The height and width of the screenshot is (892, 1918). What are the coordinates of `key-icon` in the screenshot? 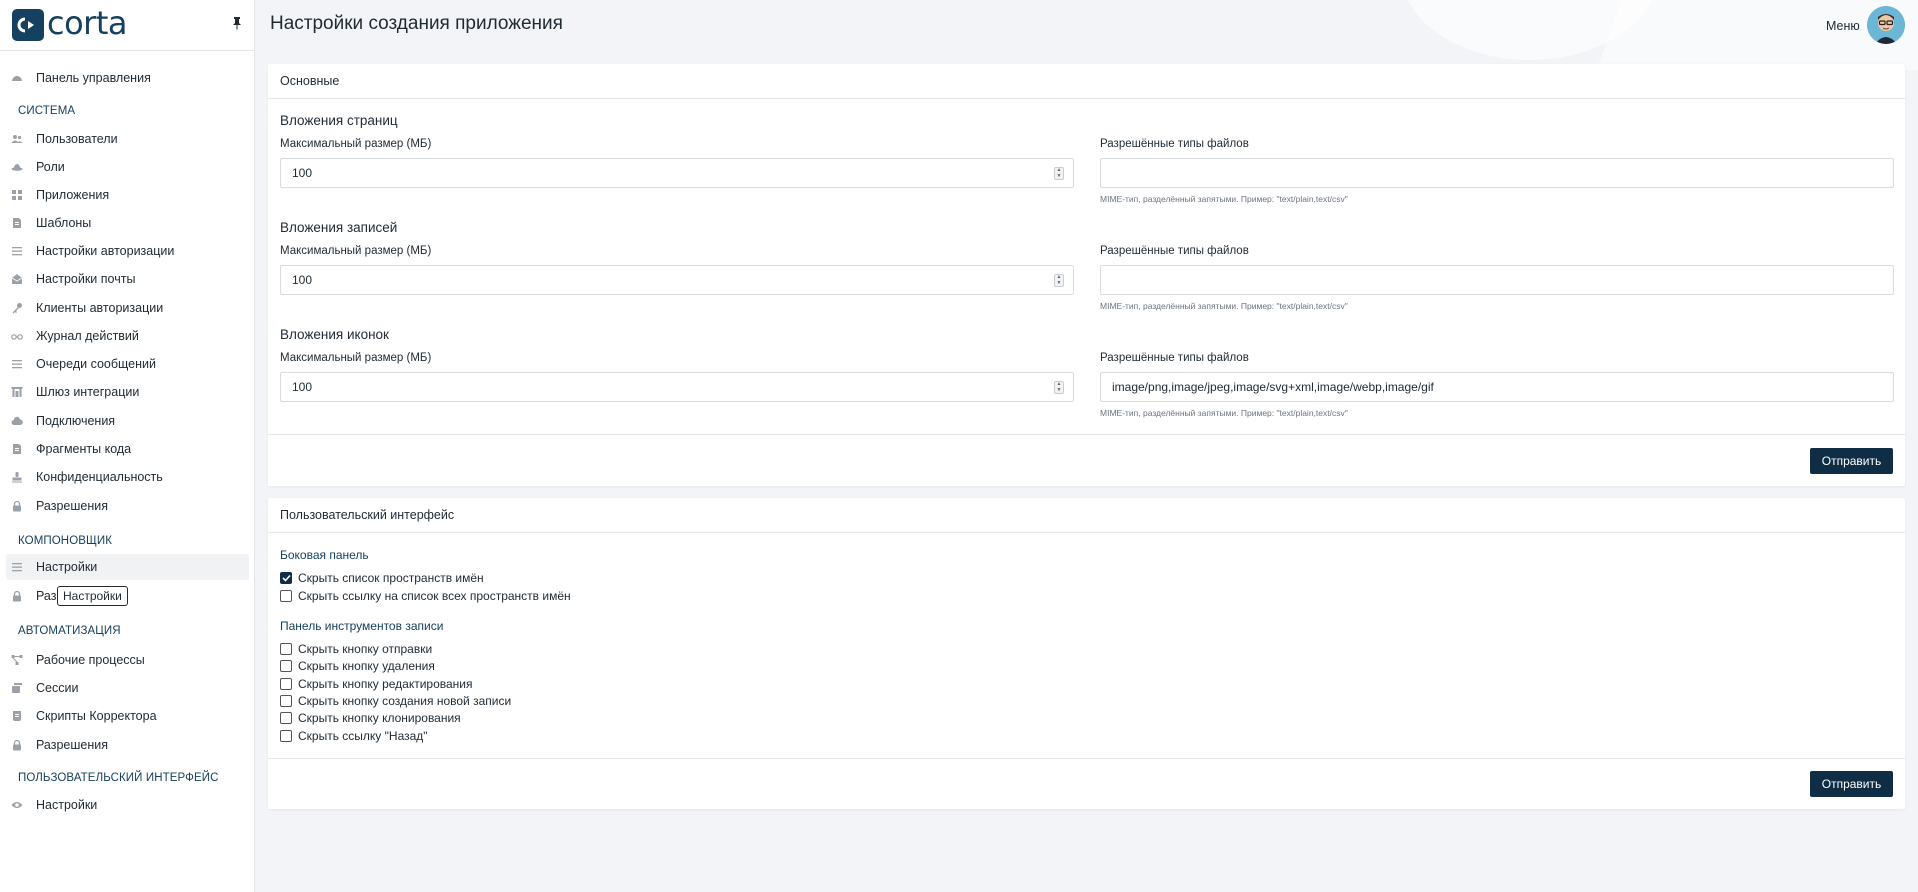 It's located at (17, 308).